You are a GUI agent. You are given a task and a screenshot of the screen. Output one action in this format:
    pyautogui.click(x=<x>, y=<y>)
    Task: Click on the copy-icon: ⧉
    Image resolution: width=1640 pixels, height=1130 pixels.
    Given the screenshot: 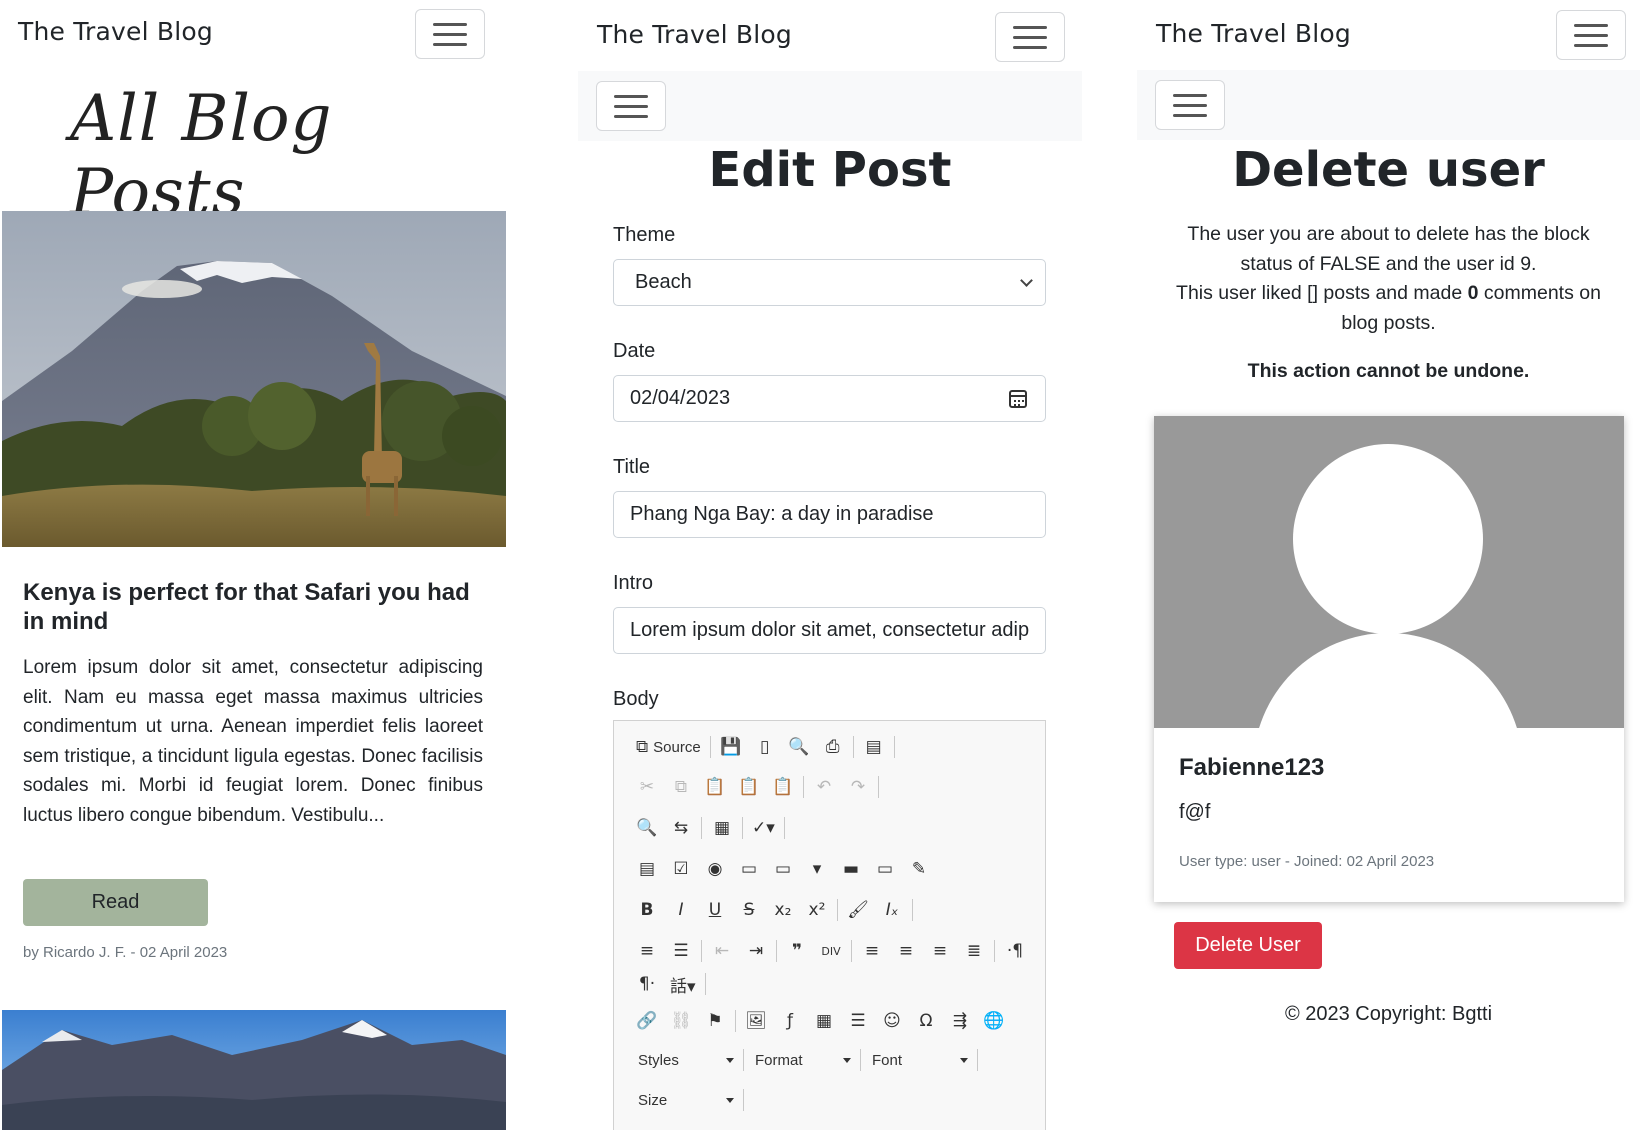 What is the action you would take?
    pyautogui.click(x=681, y=787)
    